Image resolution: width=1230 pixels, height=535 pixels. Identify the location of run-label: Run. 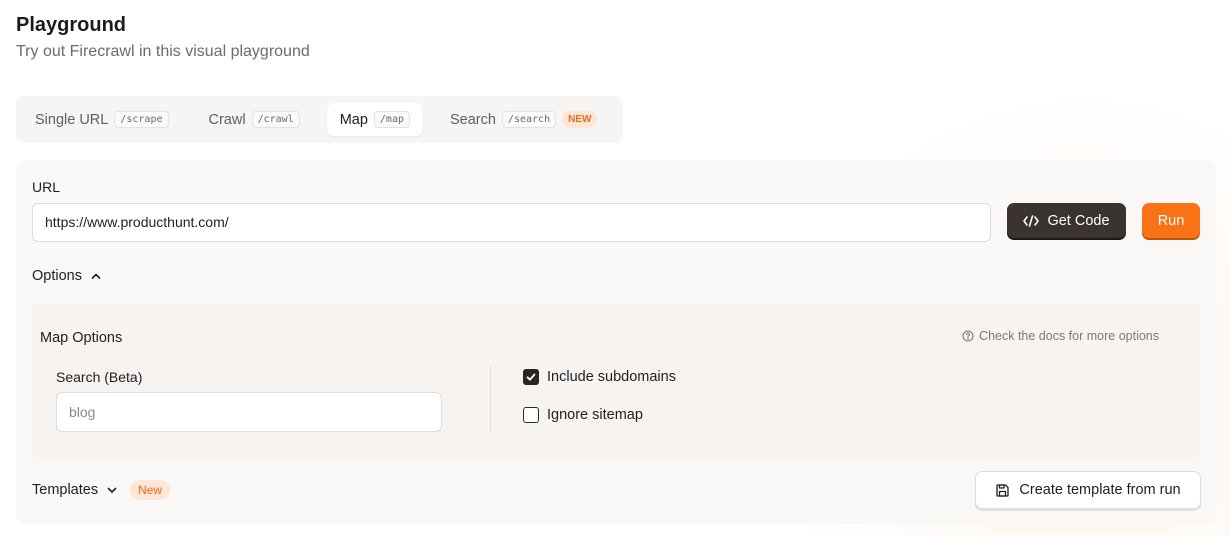
(1171, 220).